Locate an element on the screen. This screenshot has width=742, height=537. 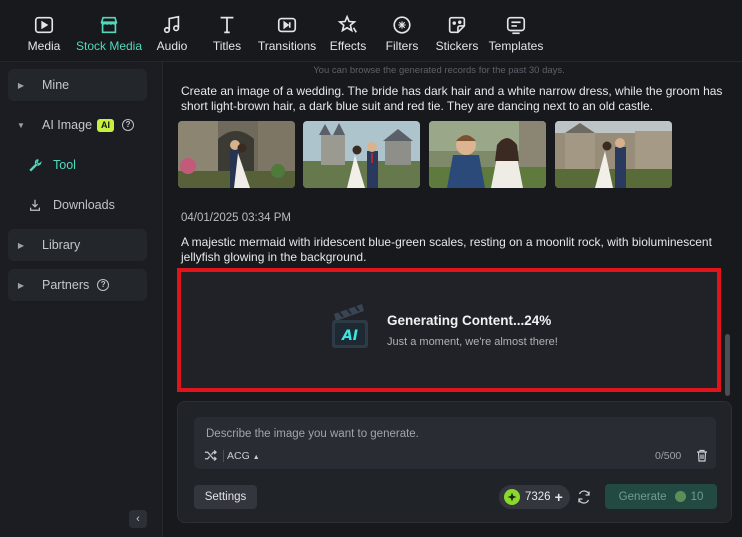
caret-up-icon: ▲ is located at coordinates (256, 457).